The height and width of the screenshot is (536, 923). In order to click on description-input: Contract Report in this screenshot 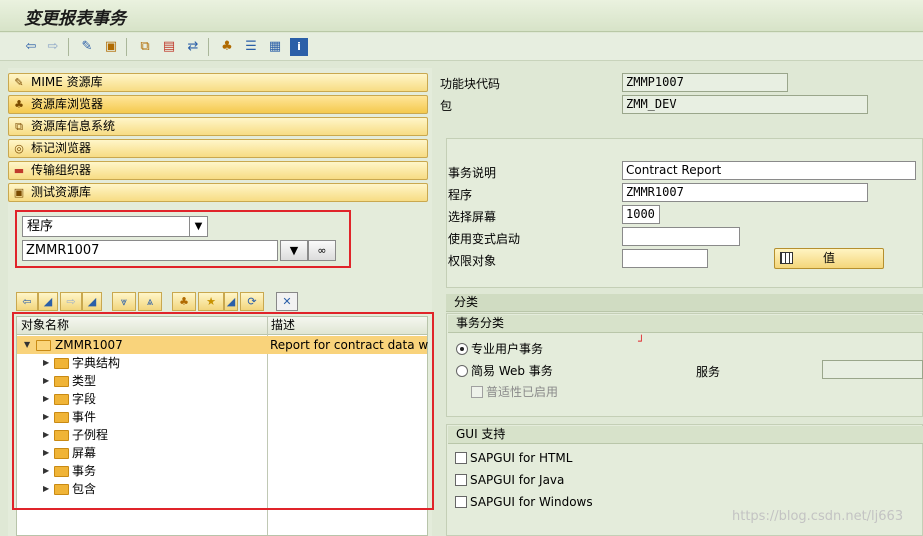, I will do `click(769, 170)`.